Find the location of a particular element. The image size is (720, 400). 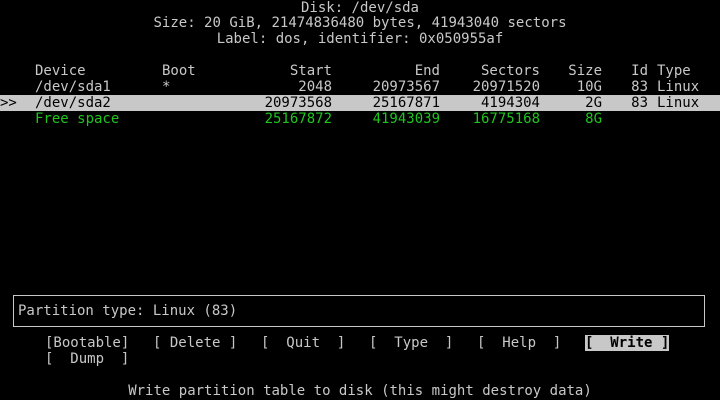

column-header-size: Size is located at coordinates (585, 71).